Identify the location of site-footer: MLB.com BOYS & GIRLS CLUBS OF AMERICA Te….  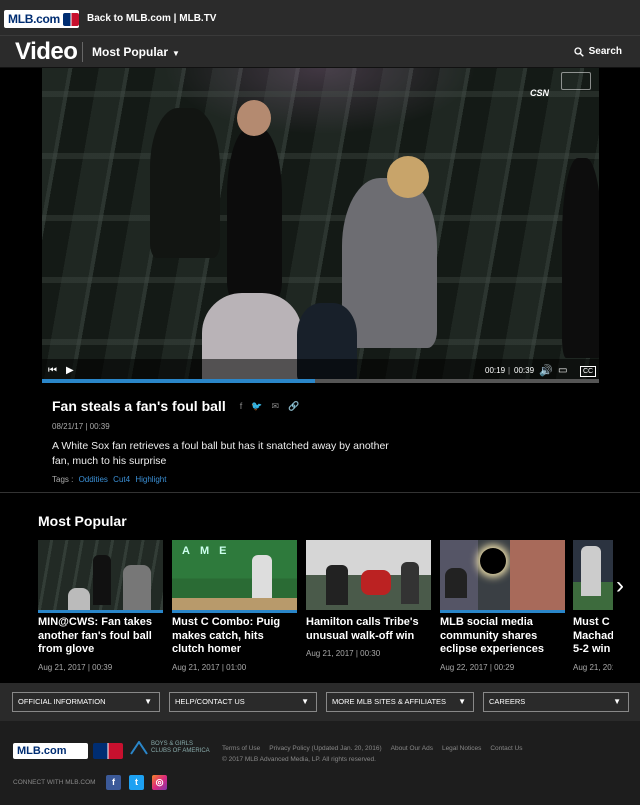
(320, 763).